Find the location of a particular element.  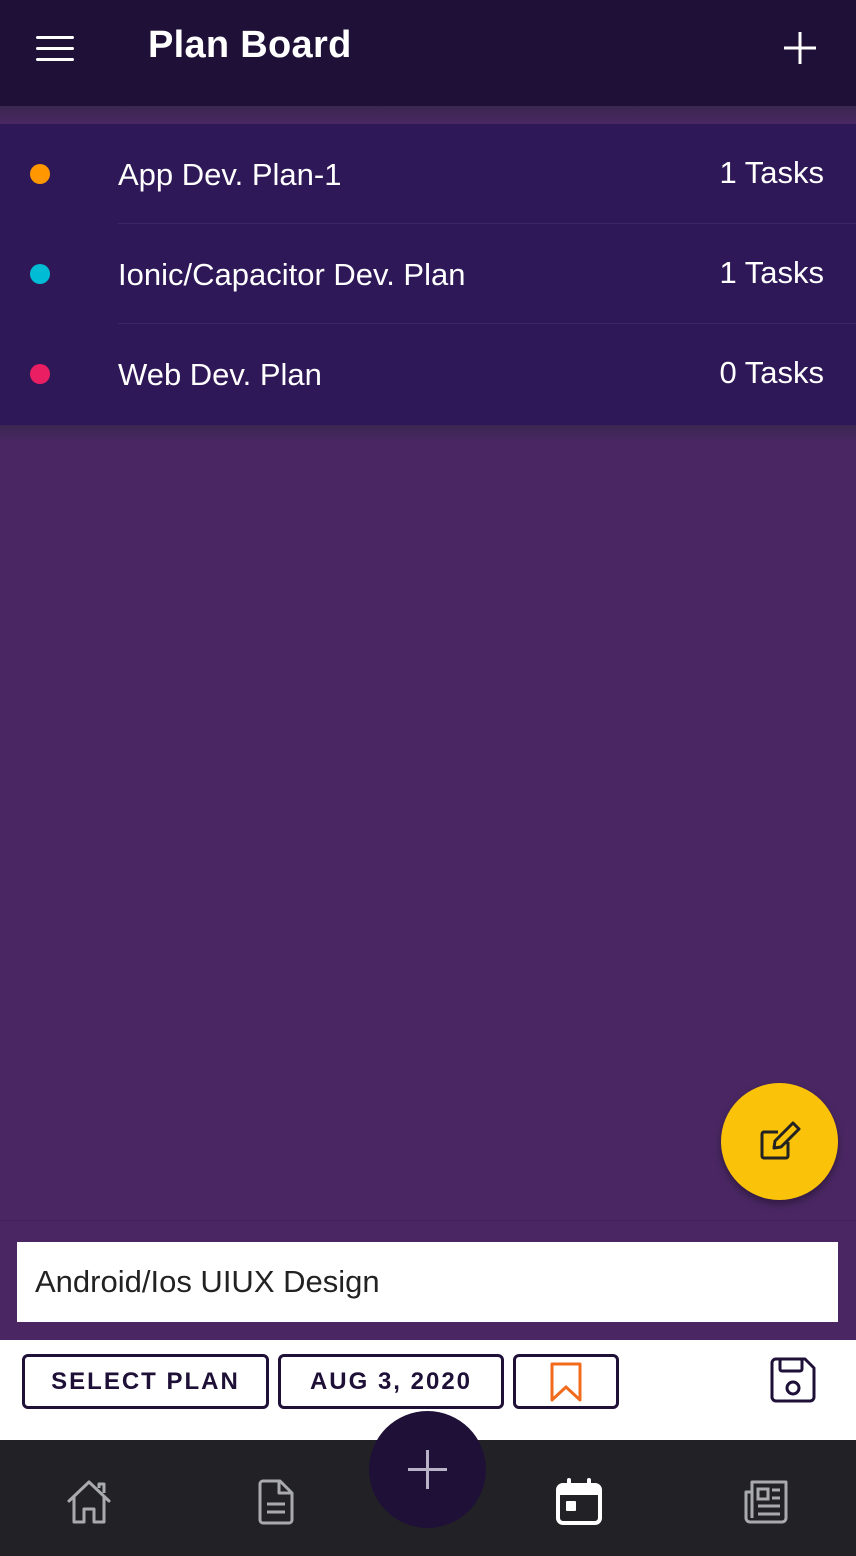

plan-name: App Dev. Plan-1 is located at coordinates (230, 174).